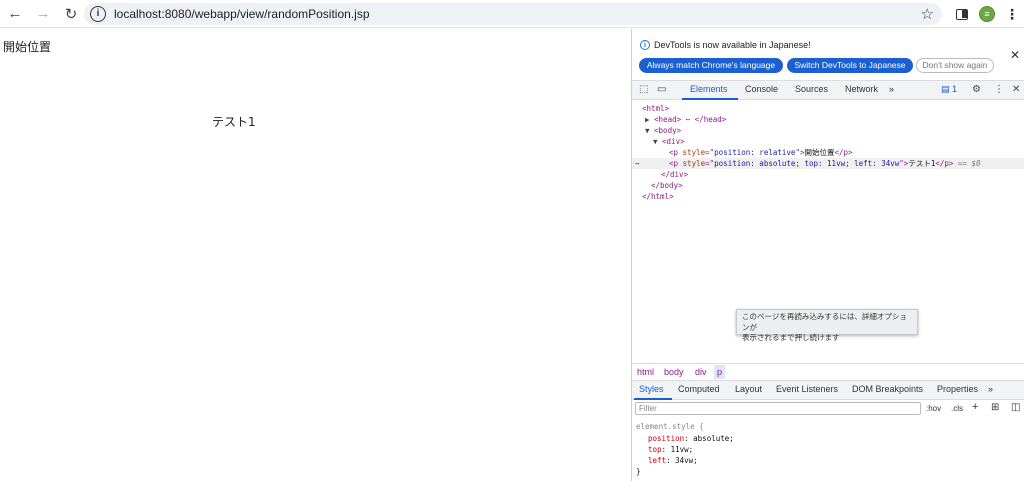  What do you see at coordinates (828, 371) in the screenshot?
I see `breadcrumb: html body div p` at bounding box center [828, 371].